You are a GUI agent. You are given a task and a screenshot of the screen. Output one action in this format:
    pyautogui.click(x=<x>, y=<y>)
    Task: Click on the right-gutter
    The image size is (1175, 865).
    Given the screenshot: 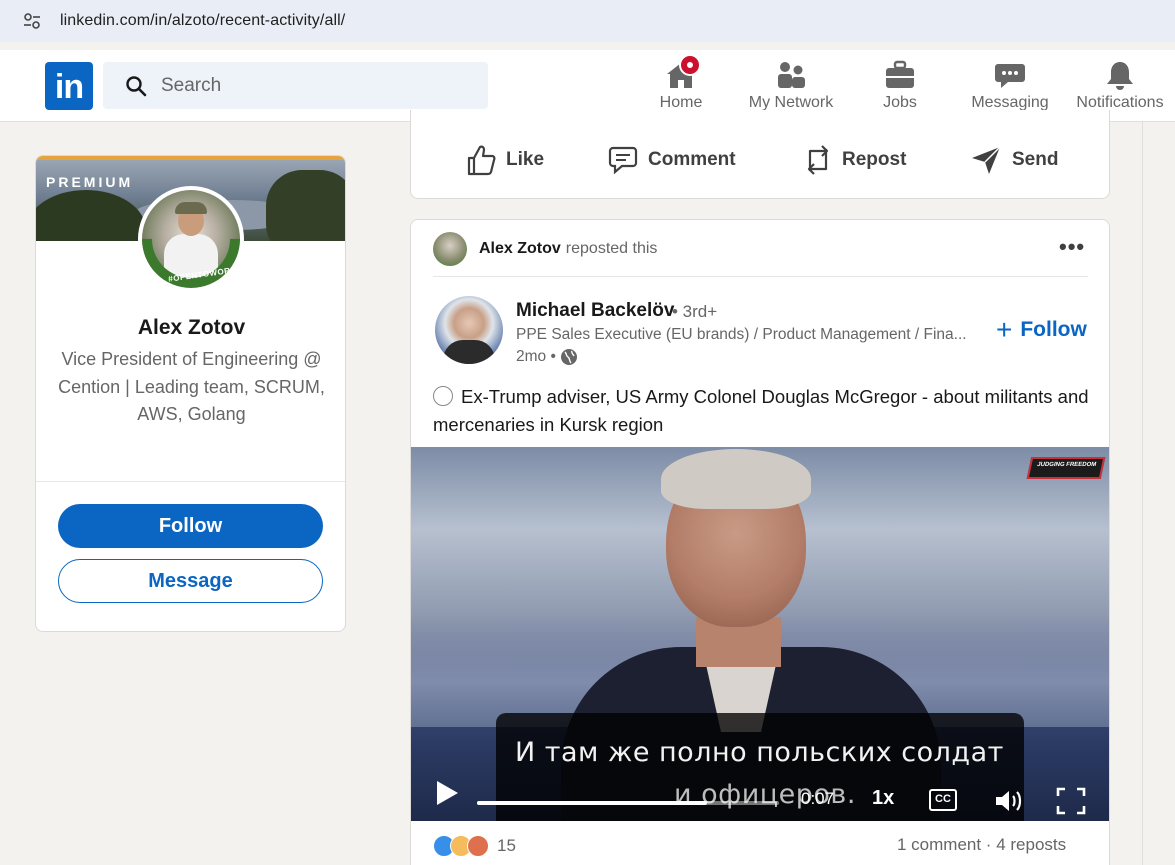 What is the action you would take?
    pyautogui.click(x=1158, y=493)
    